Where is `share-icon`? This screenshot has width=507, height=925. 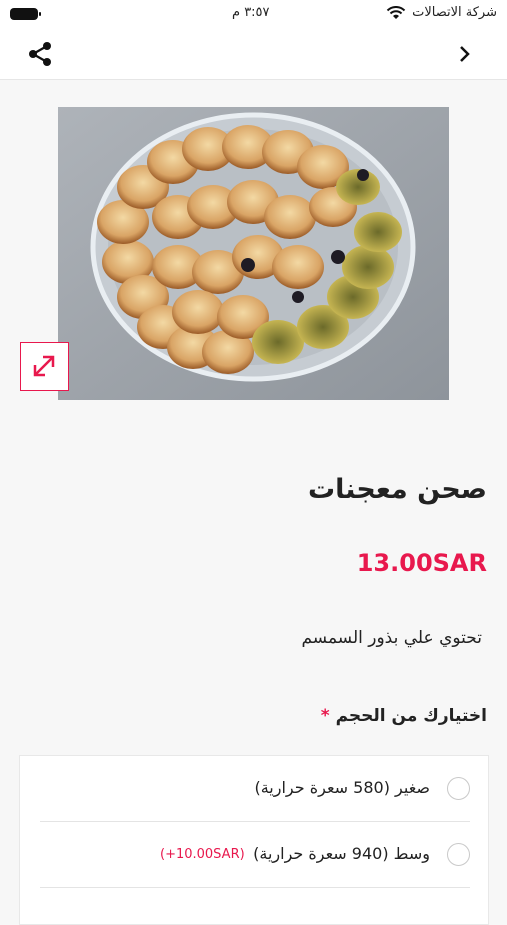
share-icon is located at coordinates (40, 54).